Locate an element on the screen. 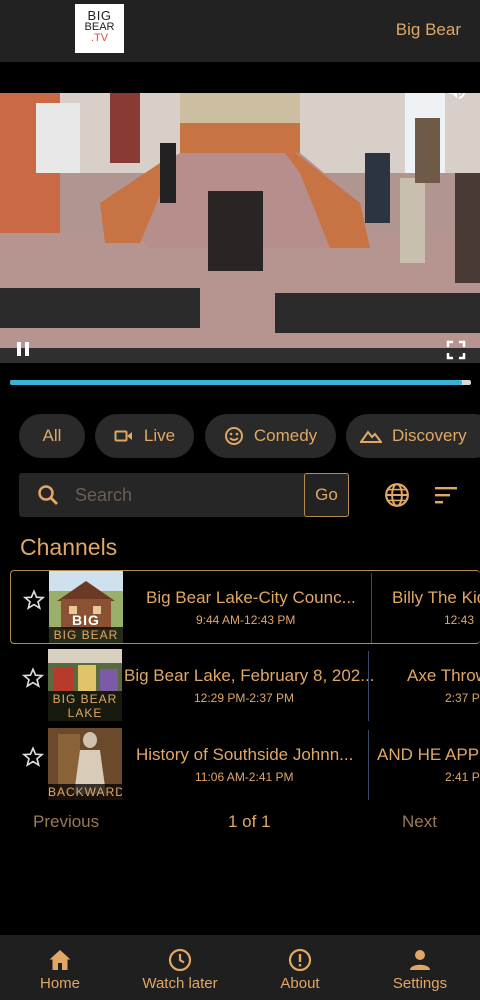 This screenshot has height=1000, width=480. search-box: Search is located at coordinates (184, 495).